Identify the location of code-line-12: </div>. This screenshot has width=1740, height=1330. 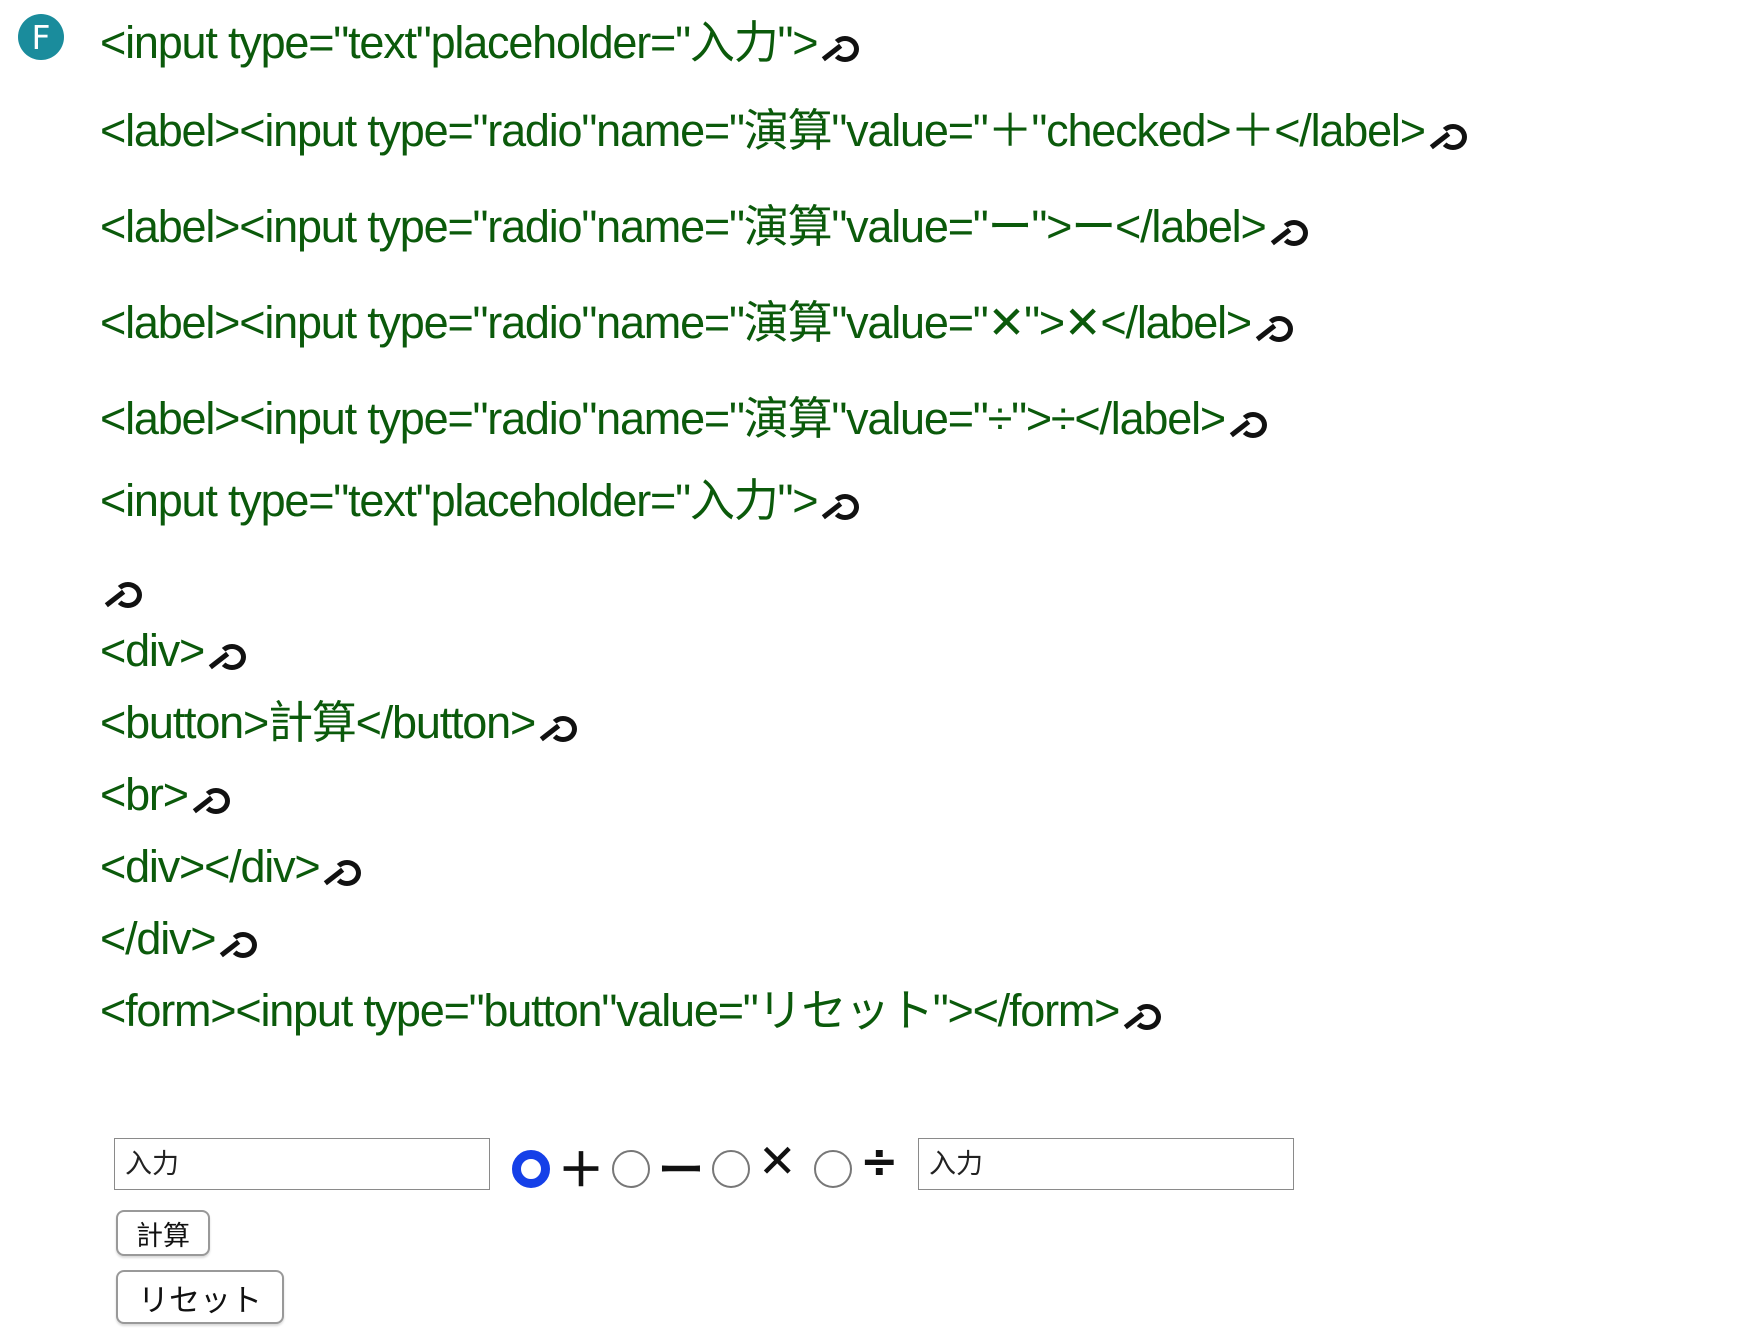
(179, 938).